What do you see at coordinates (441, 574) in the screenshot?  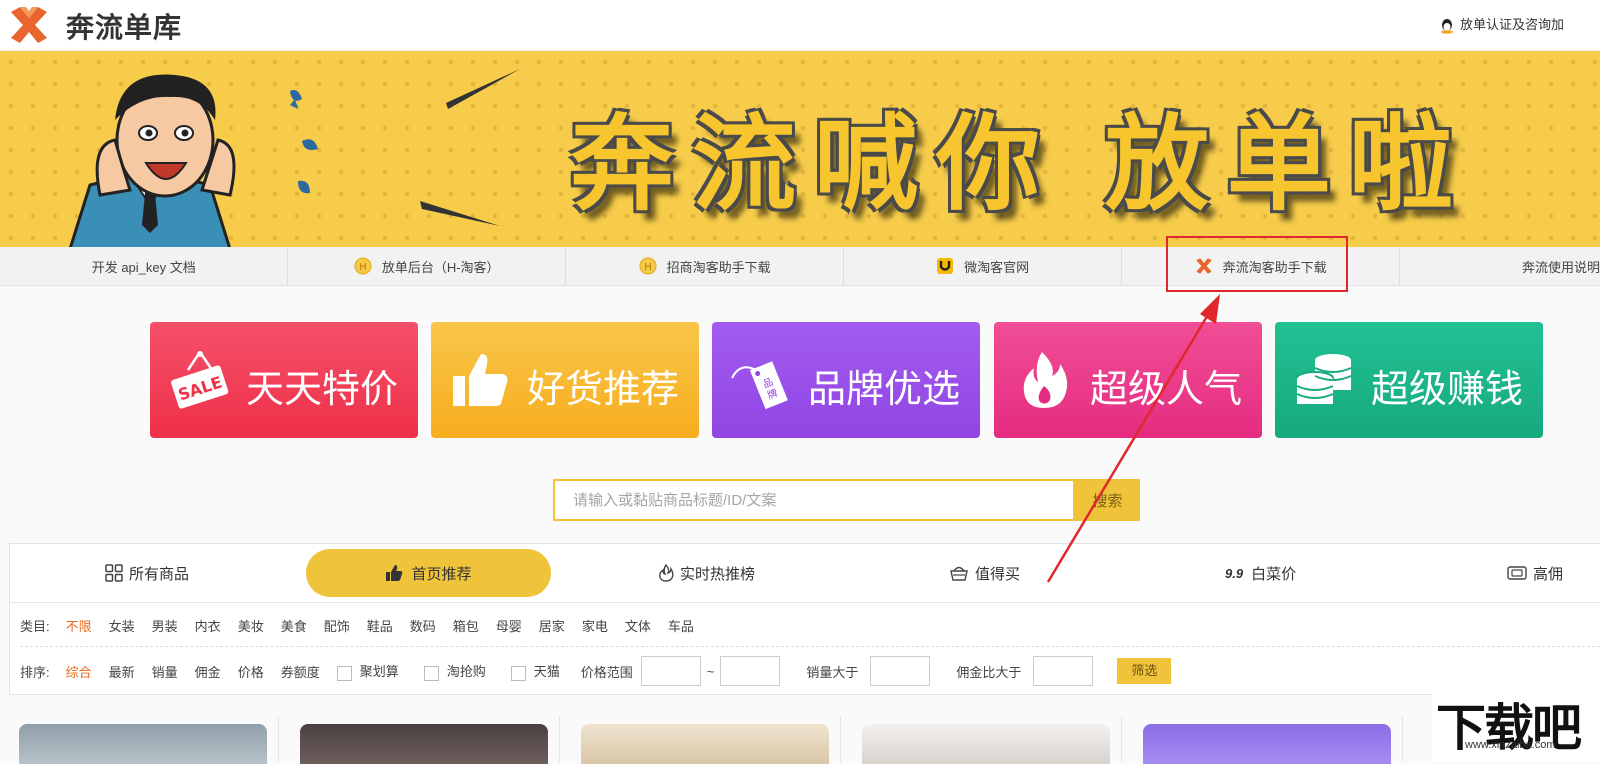 I see `tab-homepage-recommend-label: 首页推荐` at bounding box center [441, 574].